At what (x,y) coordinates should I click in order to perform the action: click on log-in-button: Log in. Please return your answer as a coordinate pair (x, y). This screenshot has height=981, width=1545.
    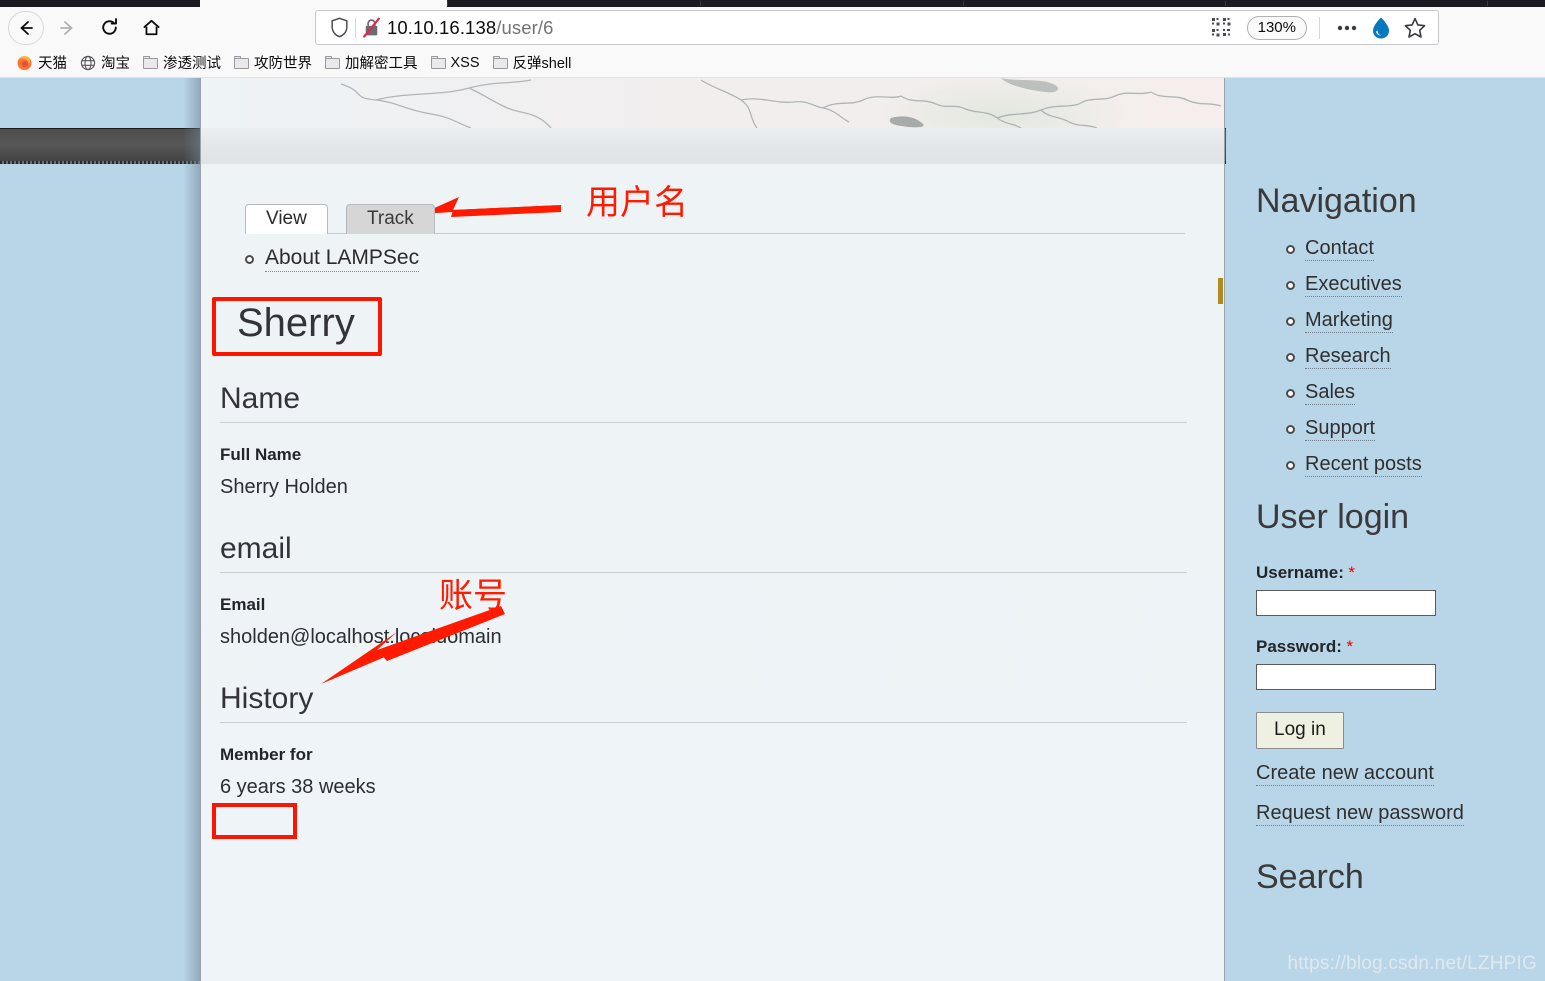
    Looking at the image, I should click on (1300, 731).